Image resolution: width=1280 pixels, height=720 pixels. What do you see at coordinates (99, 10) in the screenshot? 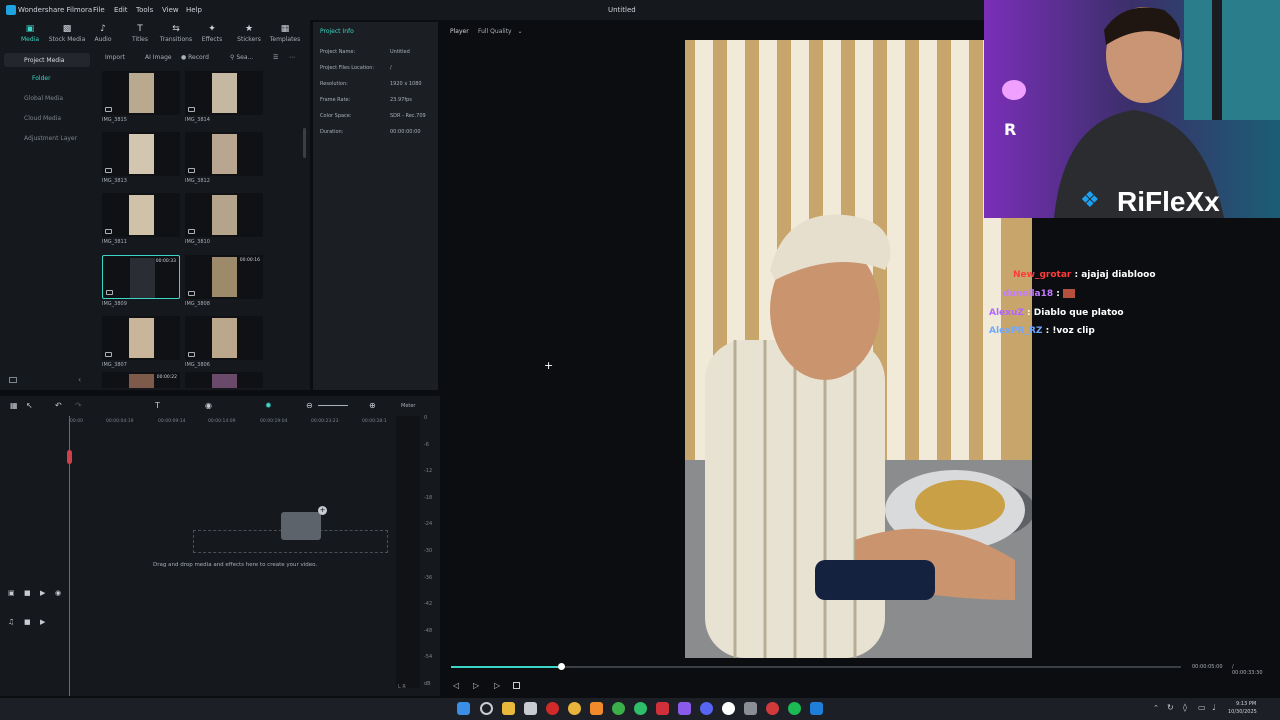
I see `menu-file: File` at bounding box center [99, 10].